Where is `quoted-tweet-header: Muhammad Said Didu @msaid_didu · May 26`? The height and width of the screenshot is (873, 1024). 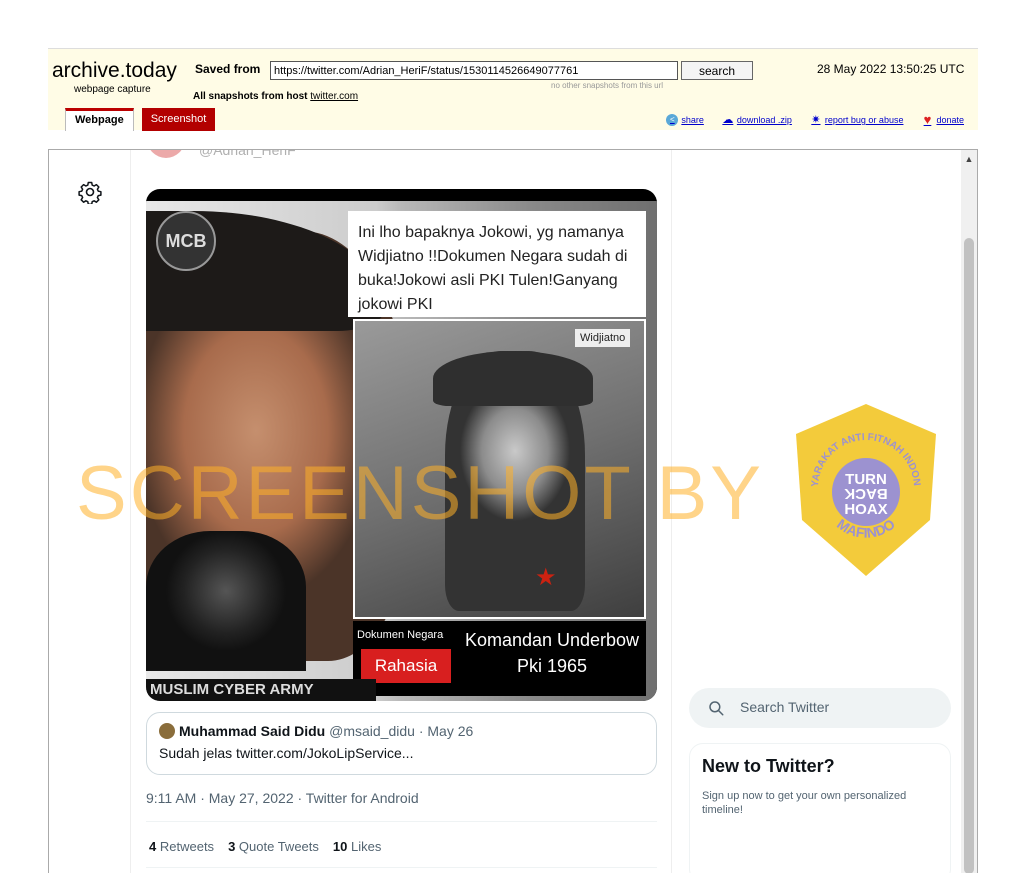
quoted-tweet-header: Muhammad Said Didu @msaid_didu · May 26 is located at coordinates (401, 731).